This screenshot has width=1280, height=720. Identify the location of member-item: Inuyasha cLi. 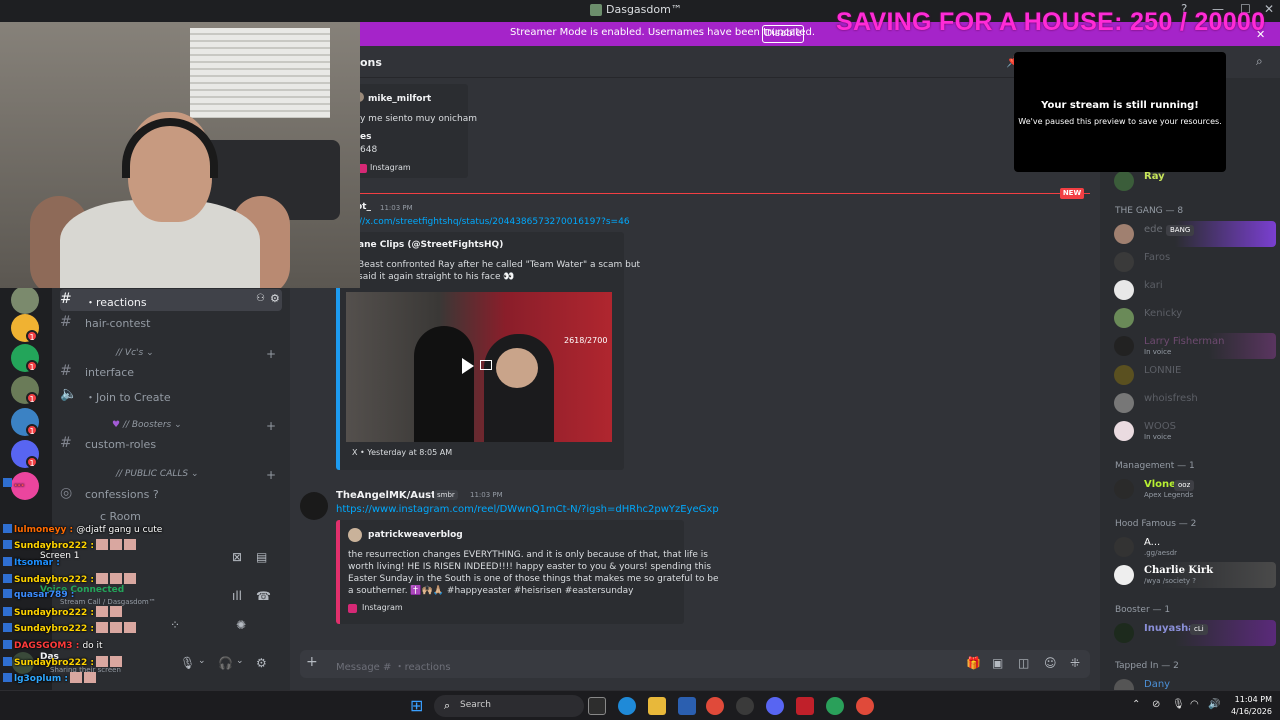
(1192, 633).